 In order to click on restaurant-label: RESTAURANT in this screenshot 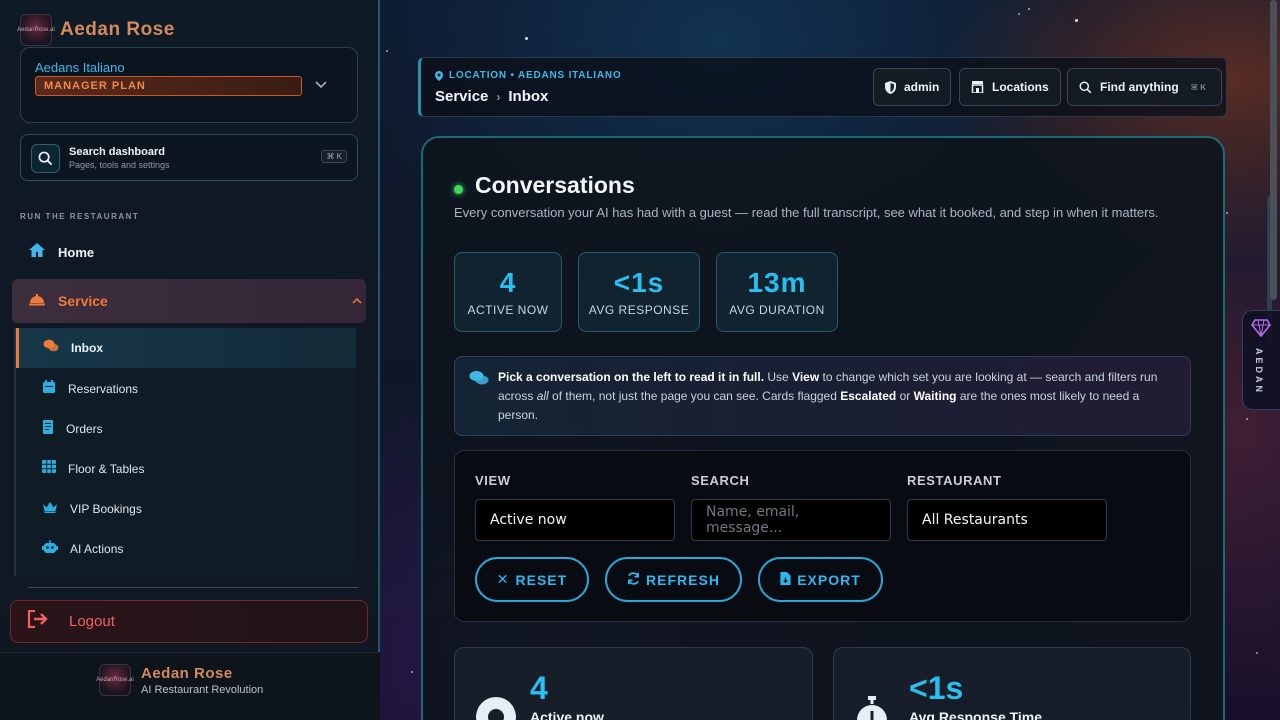, I will do `click(954, 480)`.